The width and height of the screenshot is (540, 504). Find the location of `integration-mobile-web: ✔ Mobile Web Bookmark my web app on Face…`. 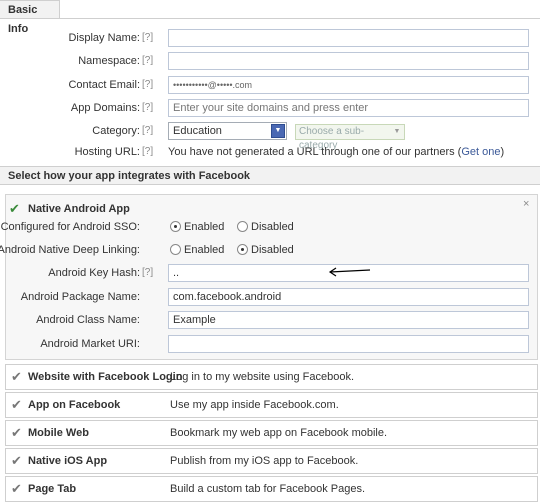

integration-mobile-web: ✔ Mobile Web Bookmark my web app on Face… is located at coordinates (271, 433).